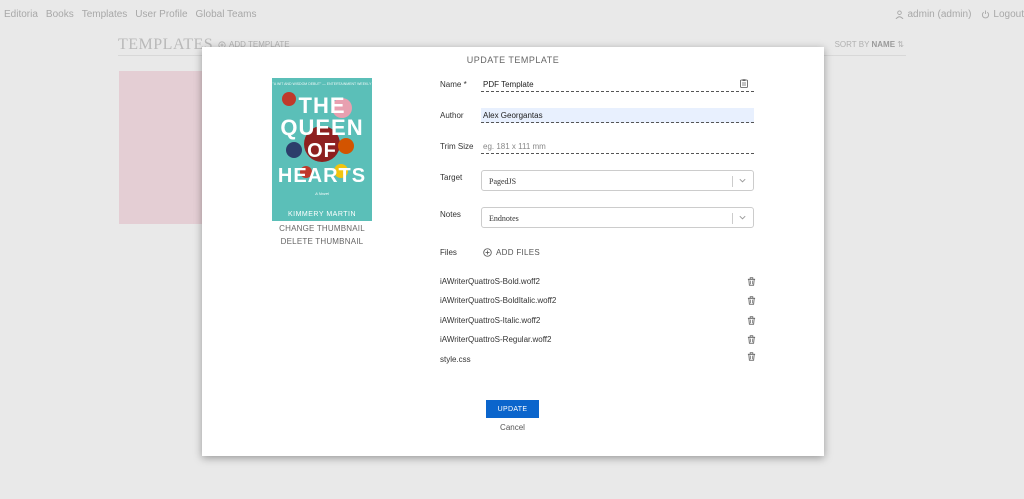 The width and height of the screenshot is (1024, 499). Describe the element at coordinates (883, 44) in the screenshot. I see `sort-value: NAME` at that location.